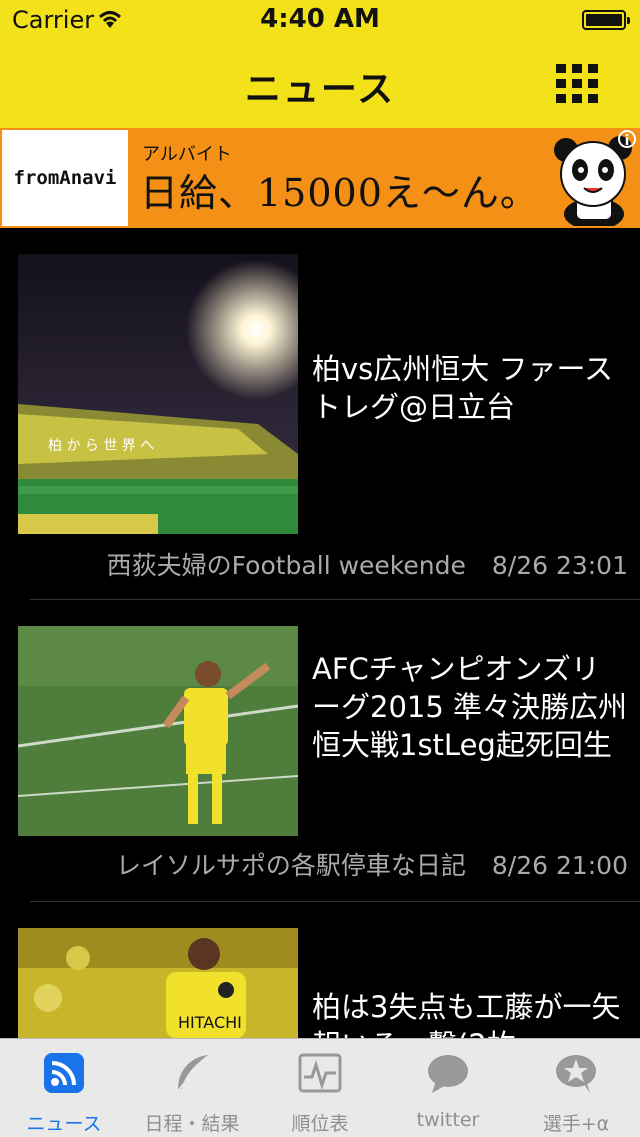  What do you see at coordinates (101, 446) in the screenshot?
I see `svg-text: 柏 か ら 世 界 へ` at bounding box center [101, 446].